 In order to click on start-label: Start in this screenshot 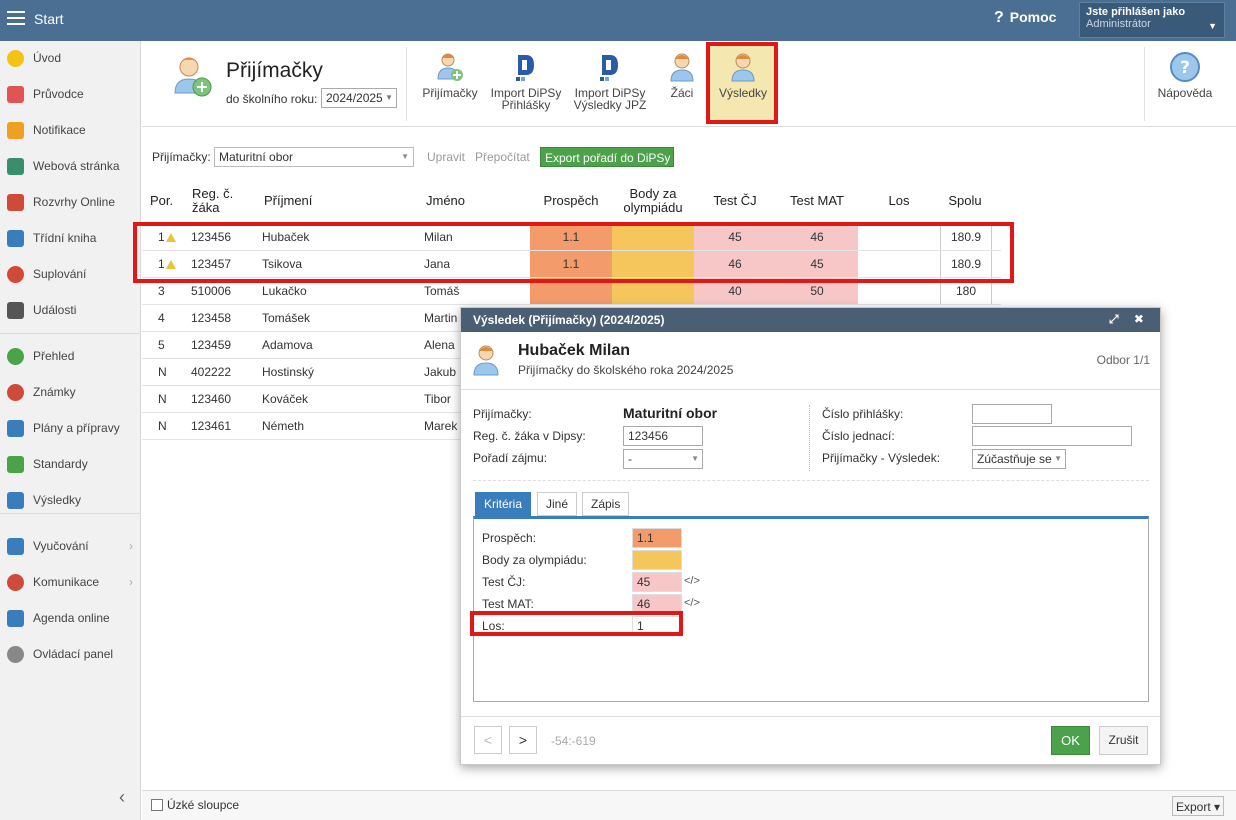, I will do `click(49, 19)`.